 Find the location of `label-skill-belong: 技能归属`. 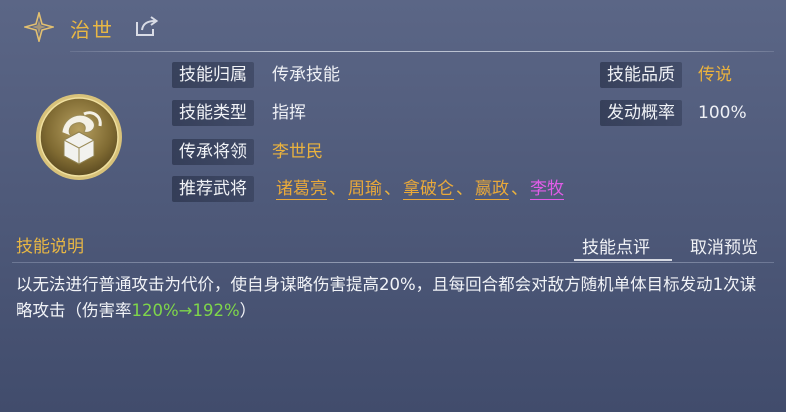

label-skill-belong: 技能归属 is located at coordinates (213, 75).